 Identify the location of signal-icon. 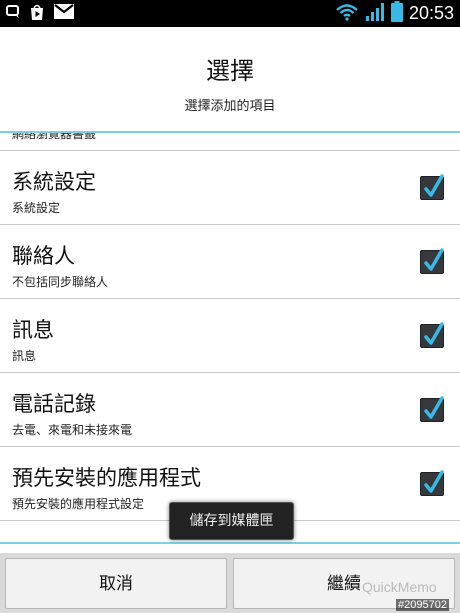
(375, 14).